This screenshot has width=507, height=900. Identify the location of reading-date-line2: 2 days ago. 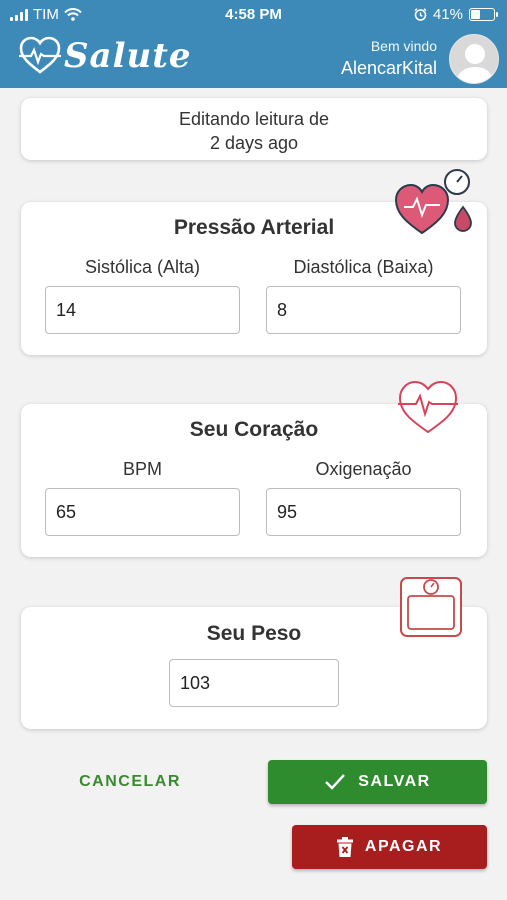
(254, 143).